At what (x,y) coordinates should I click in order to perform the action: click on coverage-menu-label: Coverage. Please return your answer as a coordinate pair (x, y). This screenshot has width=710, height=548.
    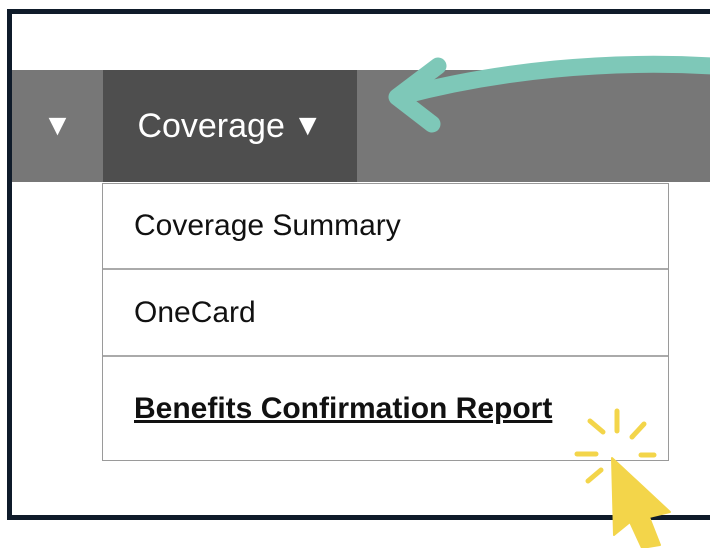
    Looking at the image, I should click on (211, 125).